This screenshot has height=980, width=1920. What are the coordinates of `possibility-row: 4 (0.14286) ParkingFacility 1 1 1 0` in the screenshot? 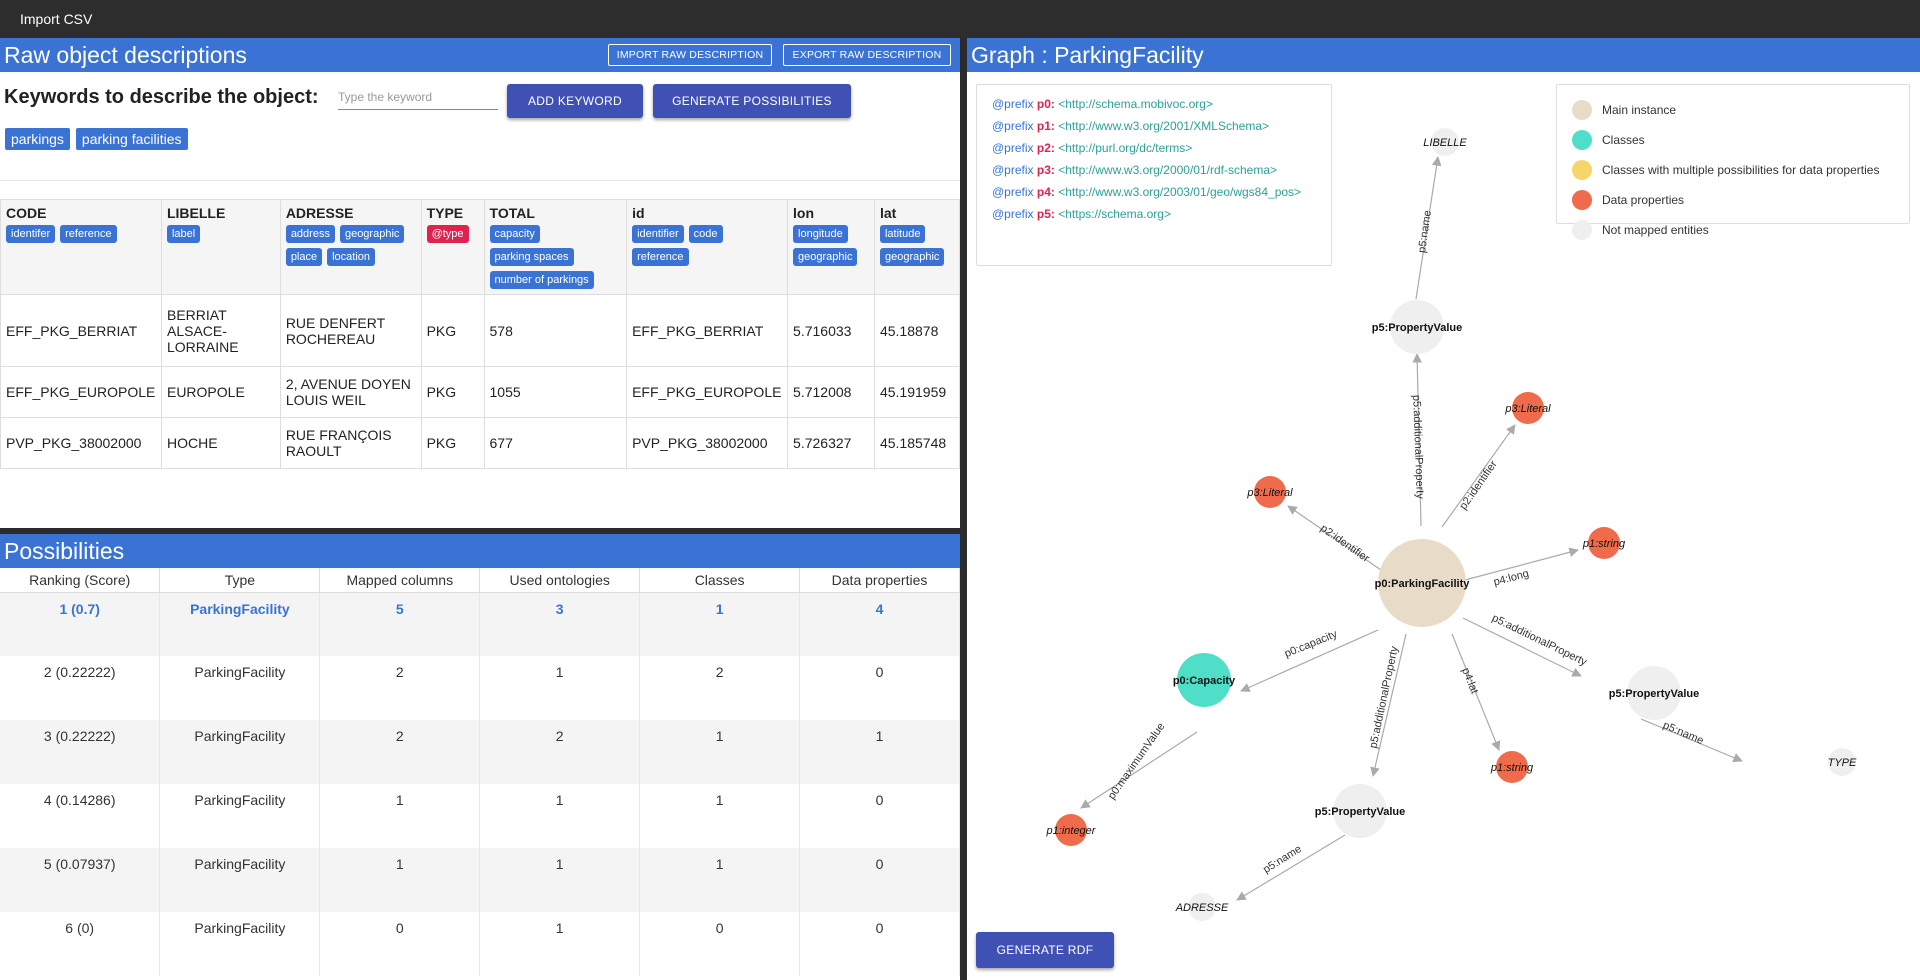 It's located at (480, 816).